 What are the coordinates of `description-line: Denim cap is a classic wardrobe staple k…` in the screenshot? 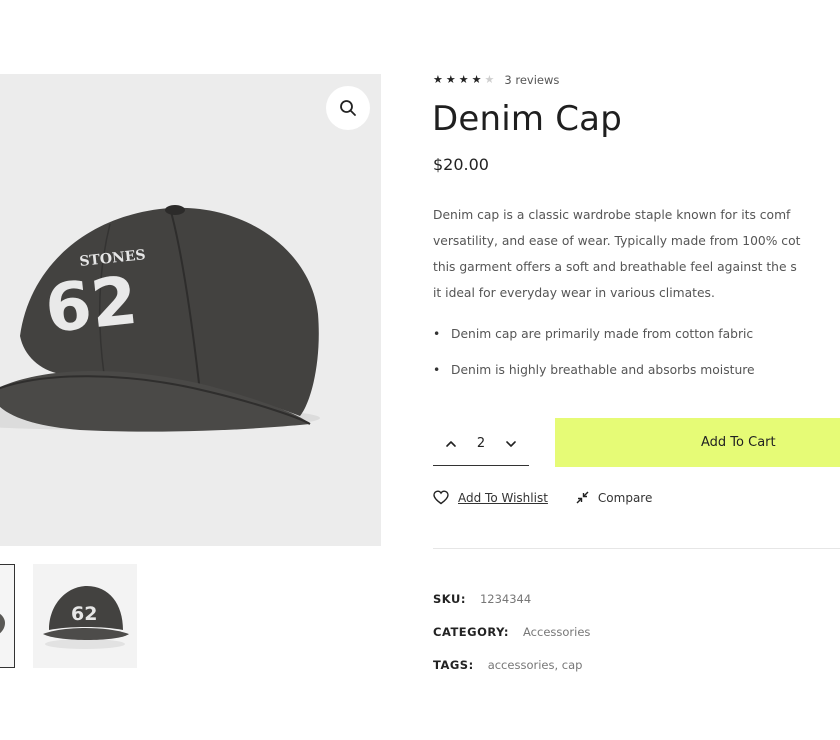 It's located at (612, 215).